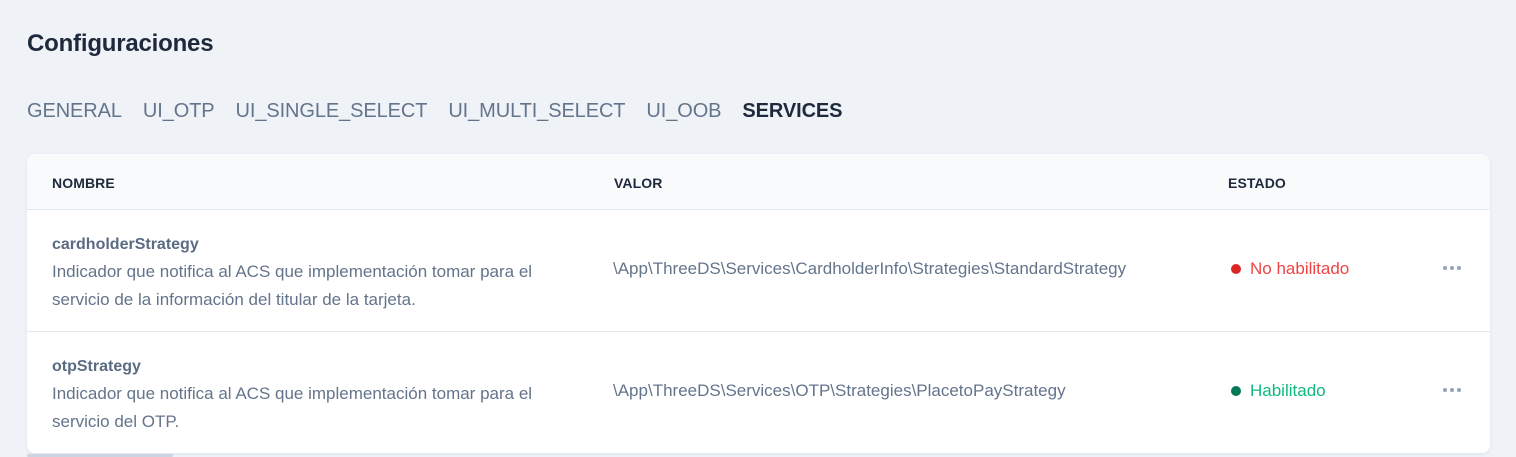 This screenshot has width=1516, height=457. Describe the element at coordinates (683, 111) in the screenshot. I see `tab-ui-oob: UI_OOB` at that location.